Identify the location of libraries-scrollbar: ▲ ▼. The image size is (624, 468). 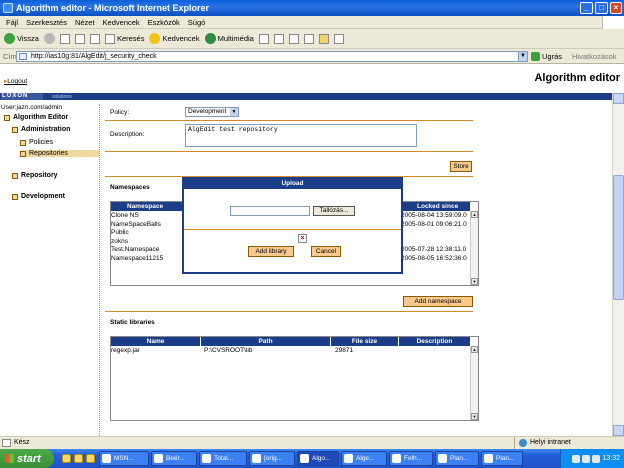
(474, 383).